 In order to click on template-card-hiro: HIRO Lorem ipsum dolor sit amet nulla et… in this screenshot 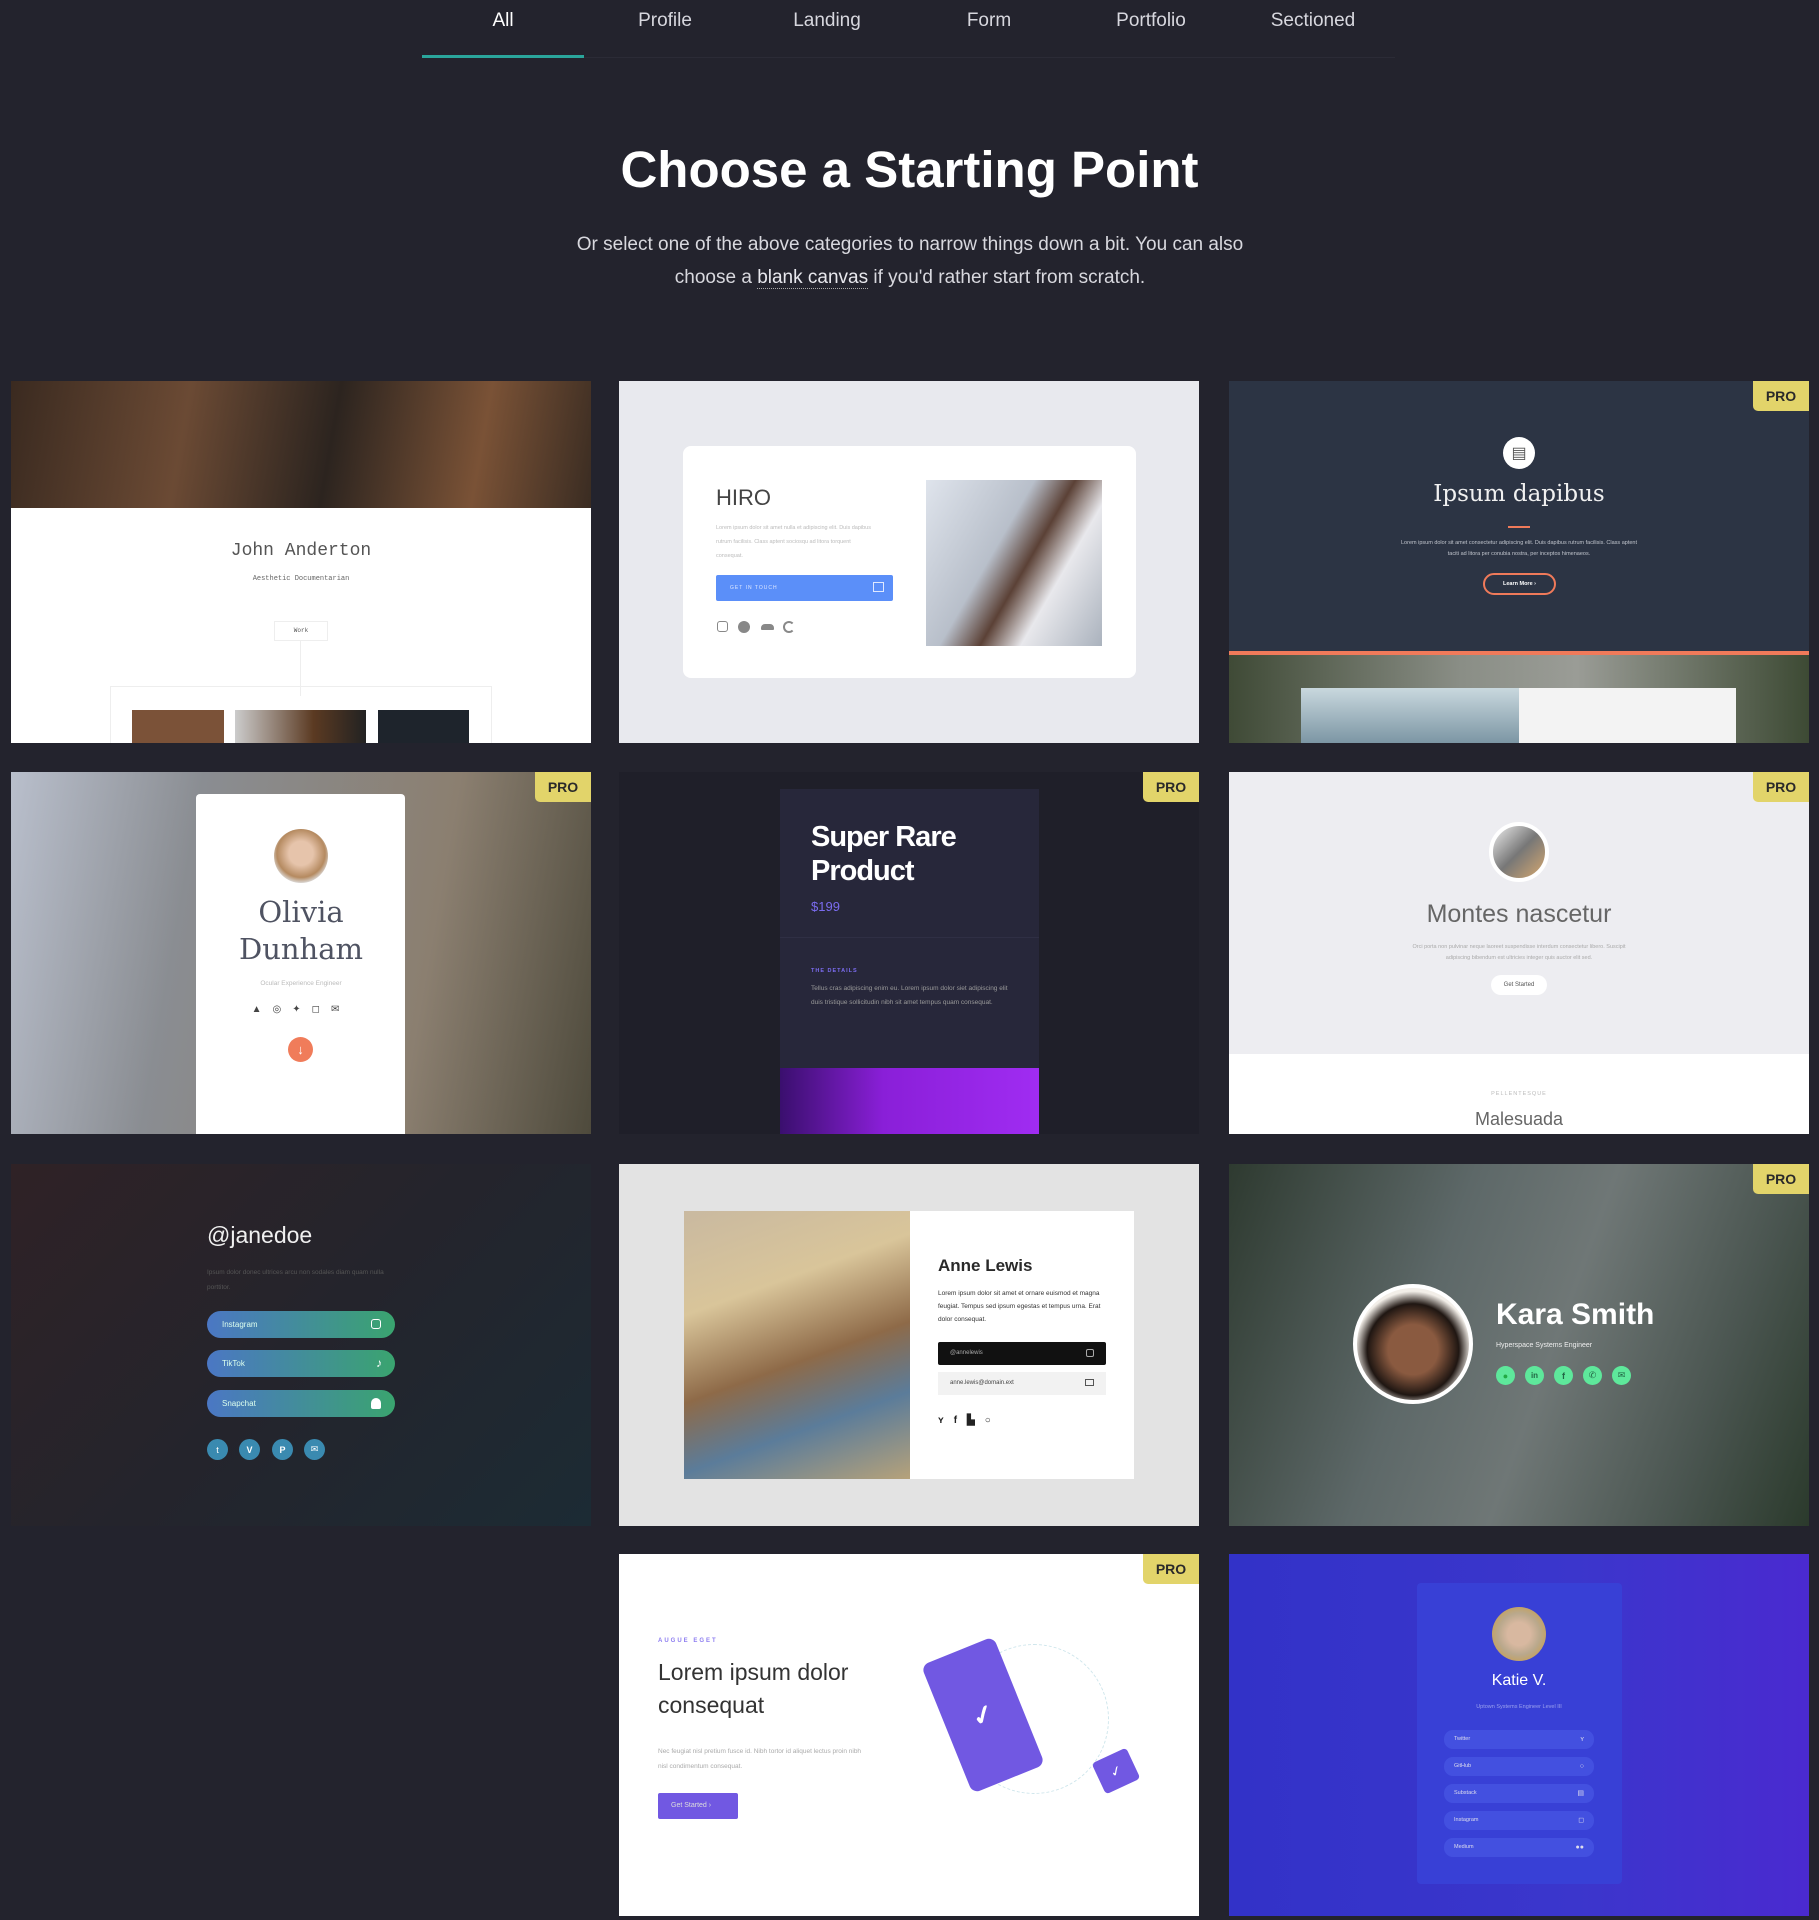, I will do `click(909, 562)`.